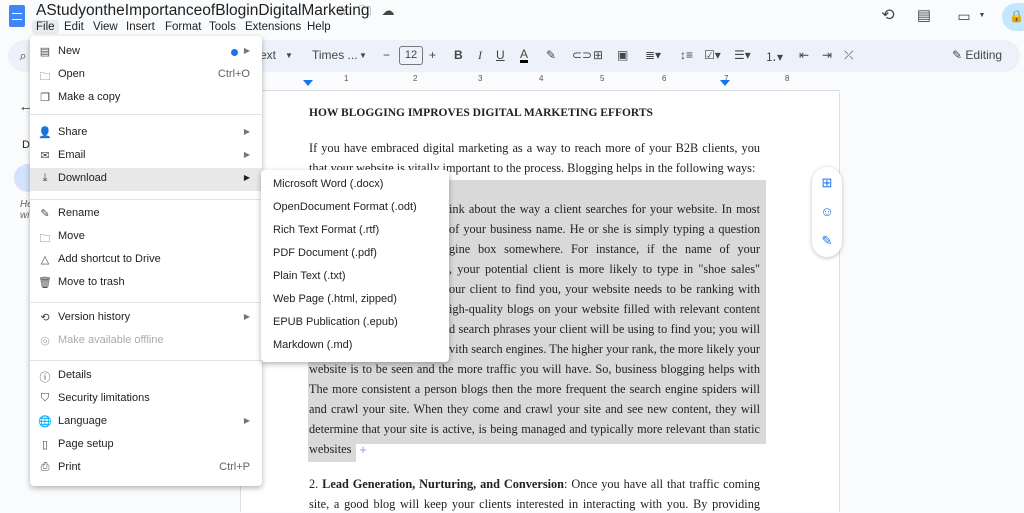  Describe the element at coordinates (17, 16) in the screenshot. I see `docs-logo` at that location.